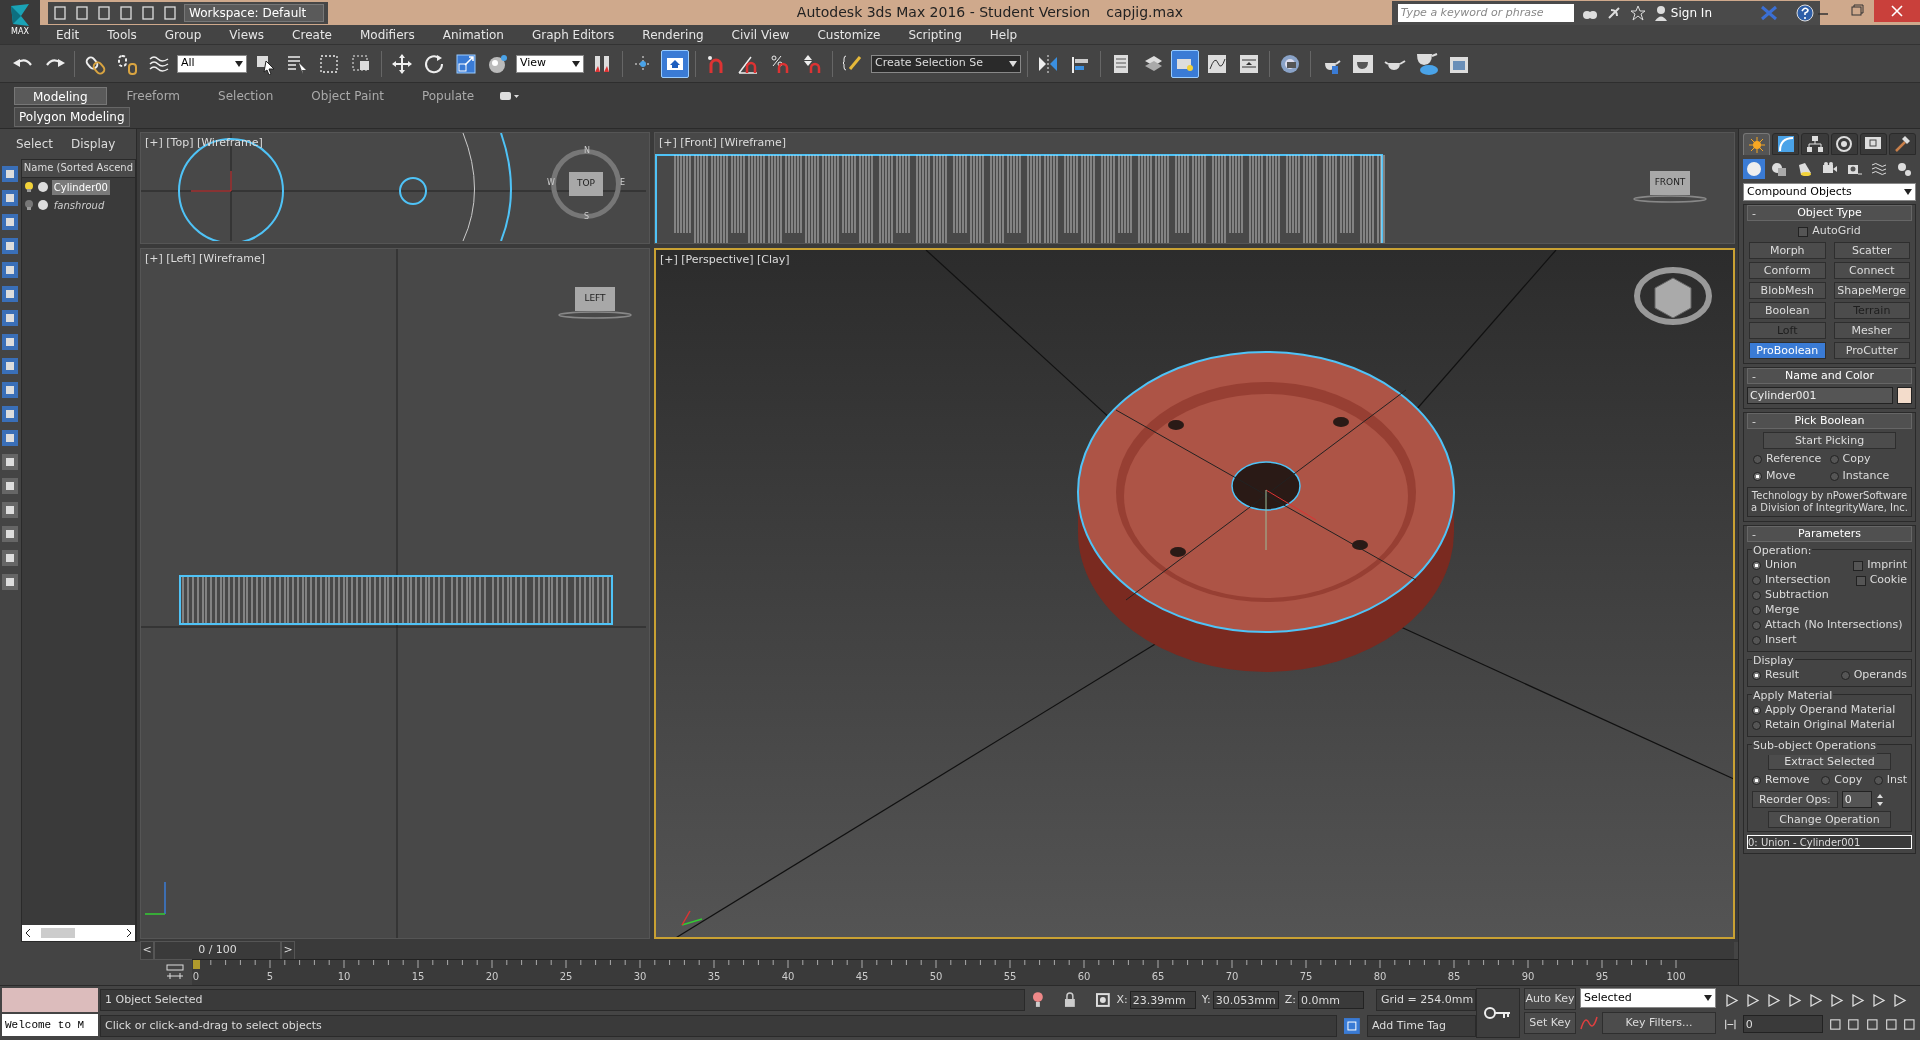  I want to click on object-type-button: Conform, so click(1787, 270).